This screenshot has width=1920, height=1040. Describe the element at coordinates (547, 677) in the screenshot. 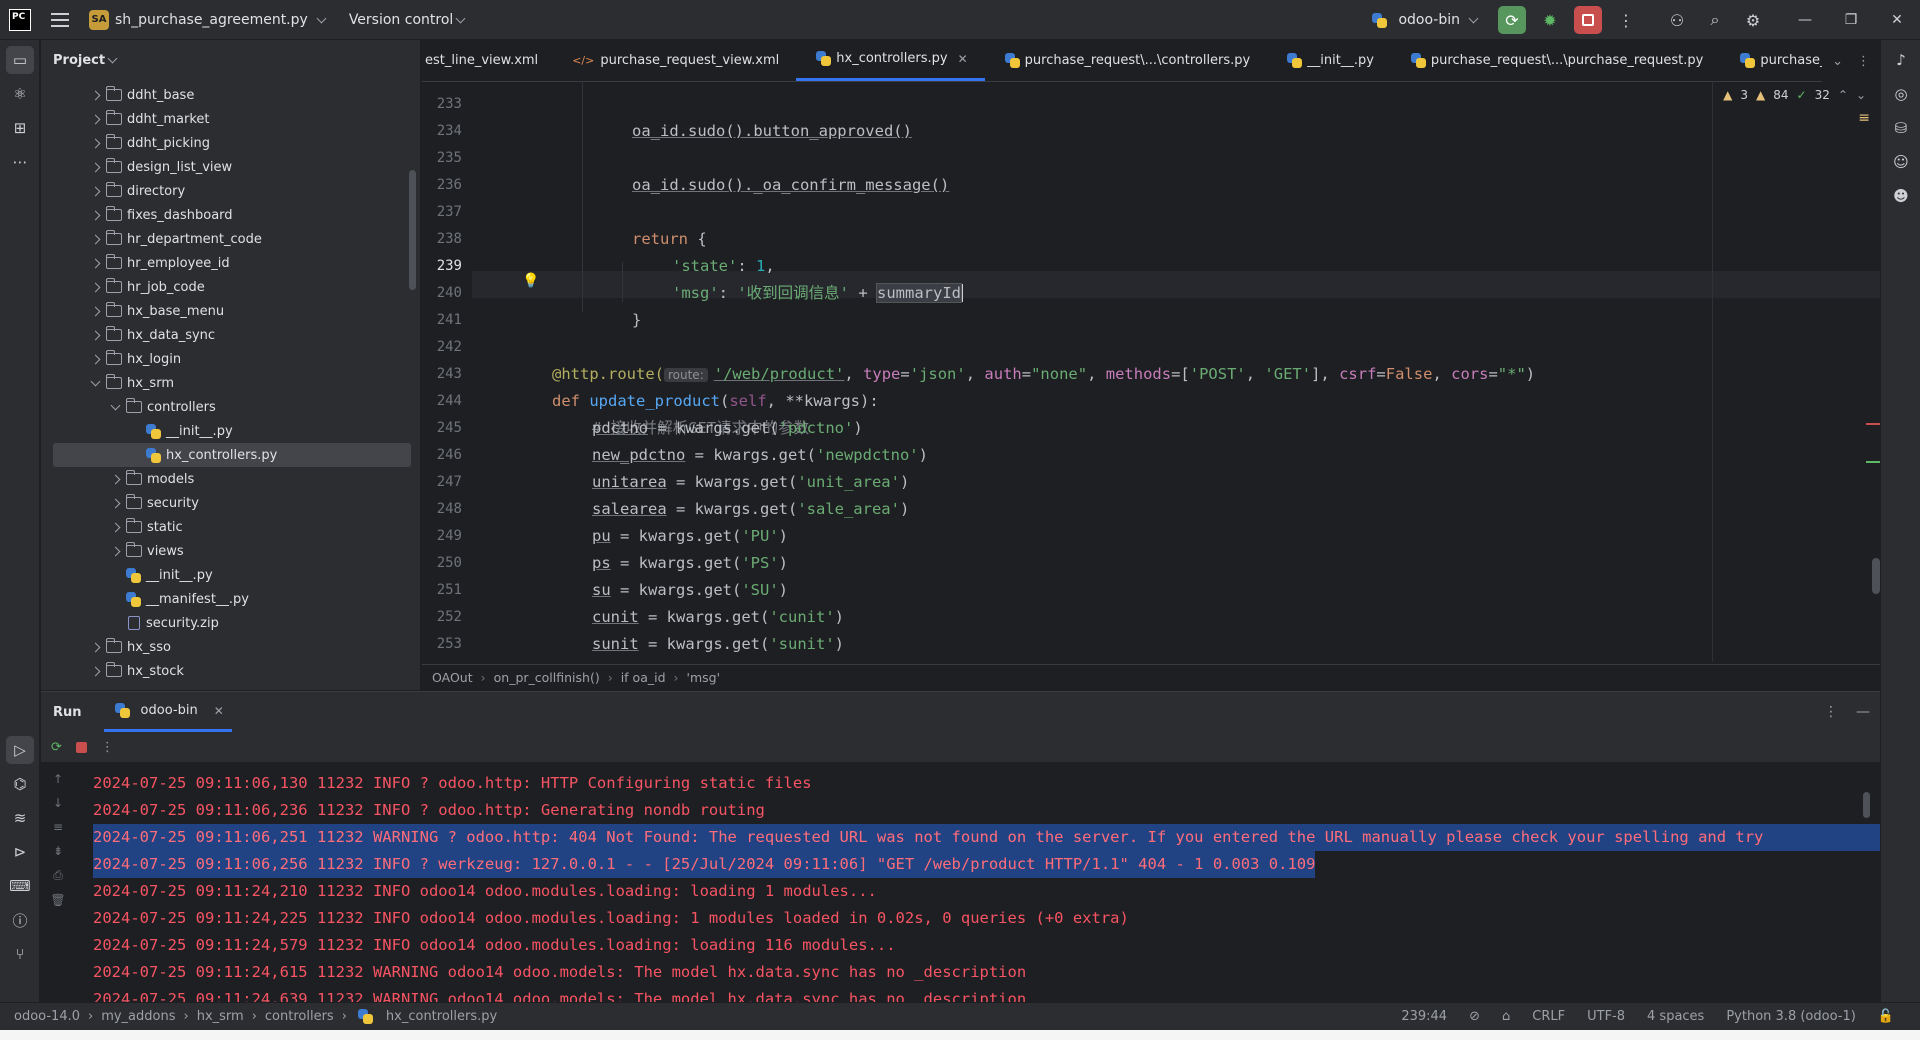

I see `breadcrumb-item: on_pr_collfinish()` at that location.